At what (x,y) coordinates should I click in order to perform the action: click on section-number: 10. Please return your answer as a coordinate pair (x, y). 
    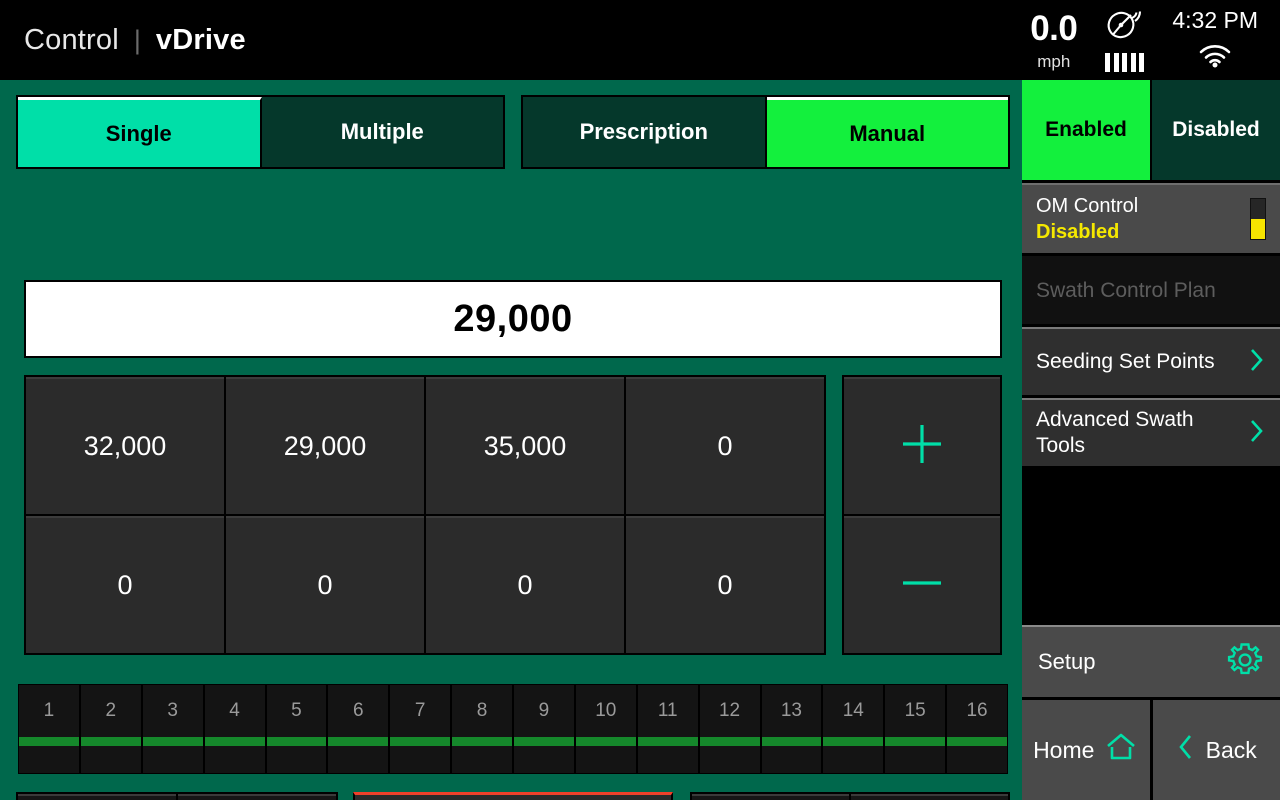
    Looking at the image, I should click on (605, 711).